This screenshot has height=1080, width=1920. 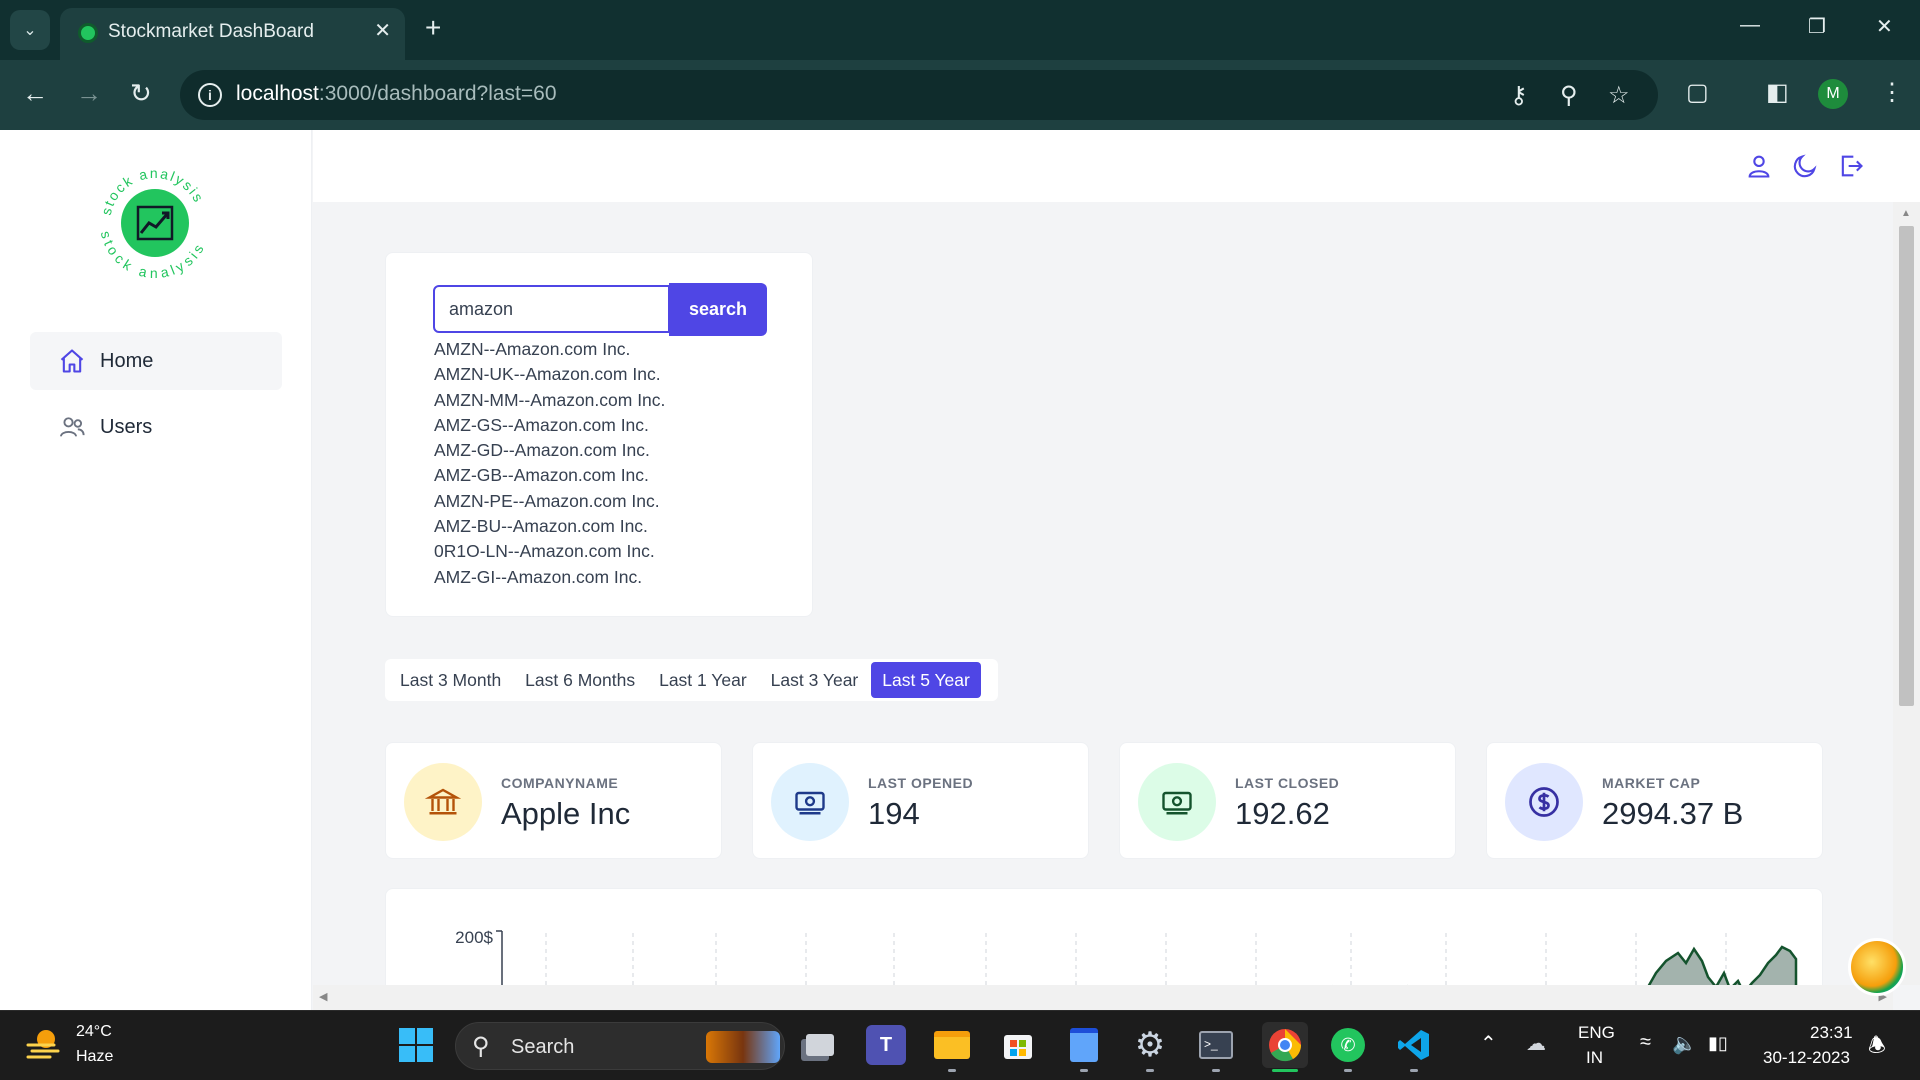 What do you see at coordinates (1282, 813) in the screenshot?
I see `stat-value: 192.62` at bounding box center [1282, 813].